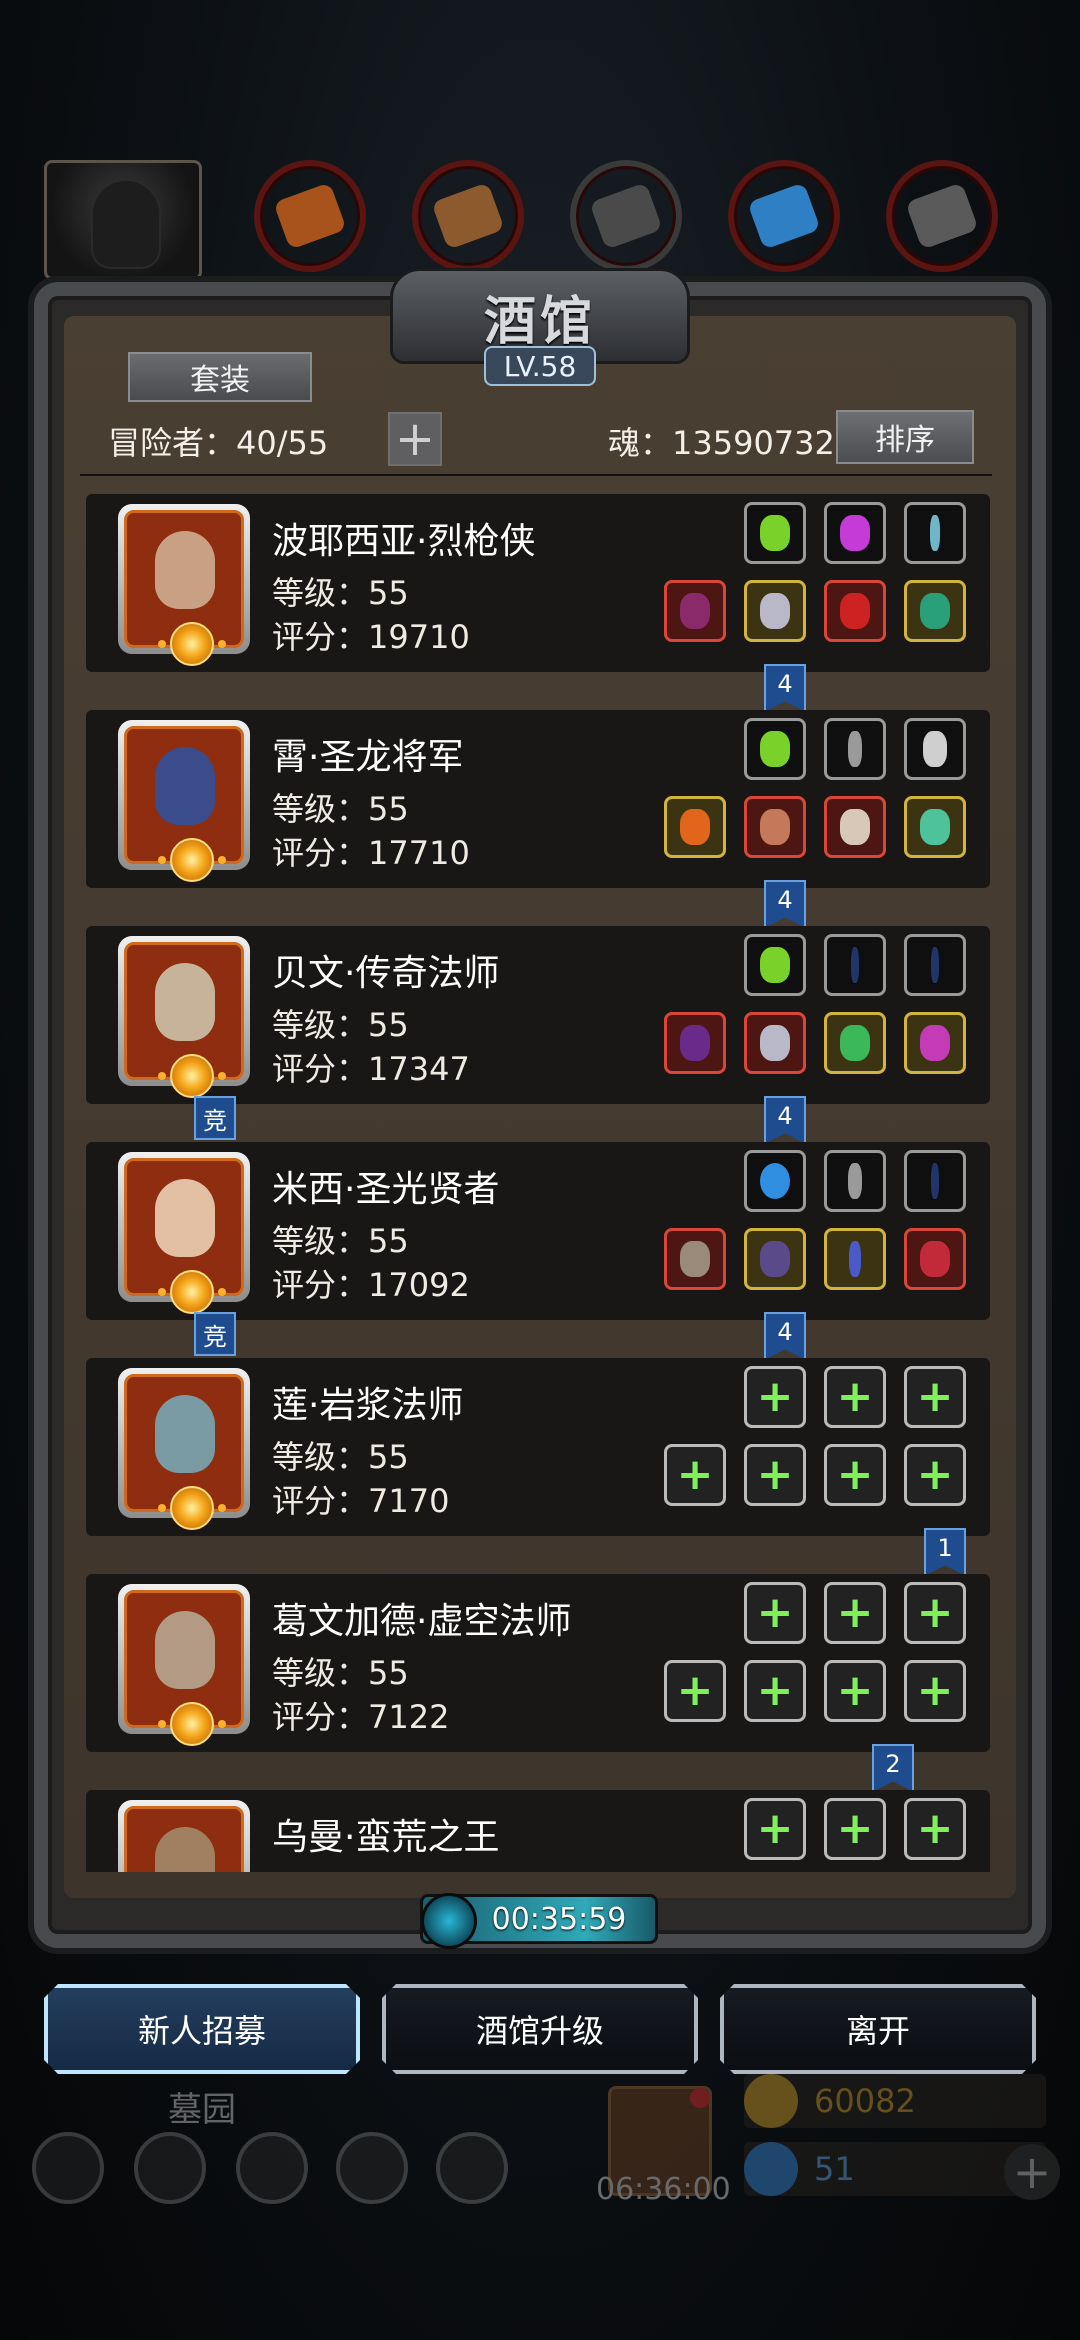 The height and width of the screenshot is (2340, 1080). I want to click on helm-icon, so click(935, 1043).